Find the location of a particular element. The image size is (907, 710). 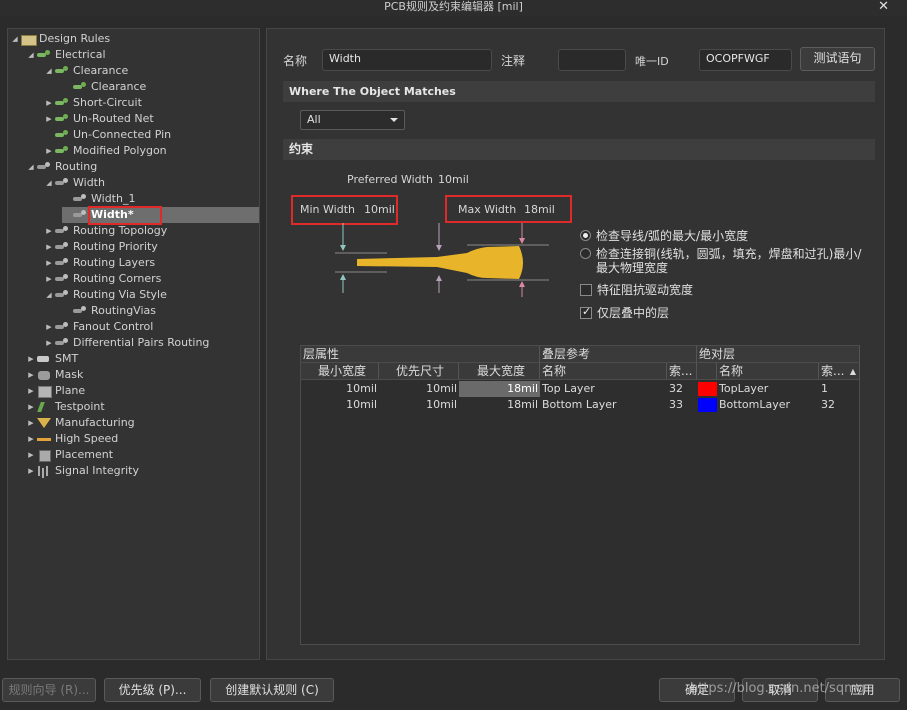

tree-item-clearance: ◢ Clearance is located at coordinates (86, 71).